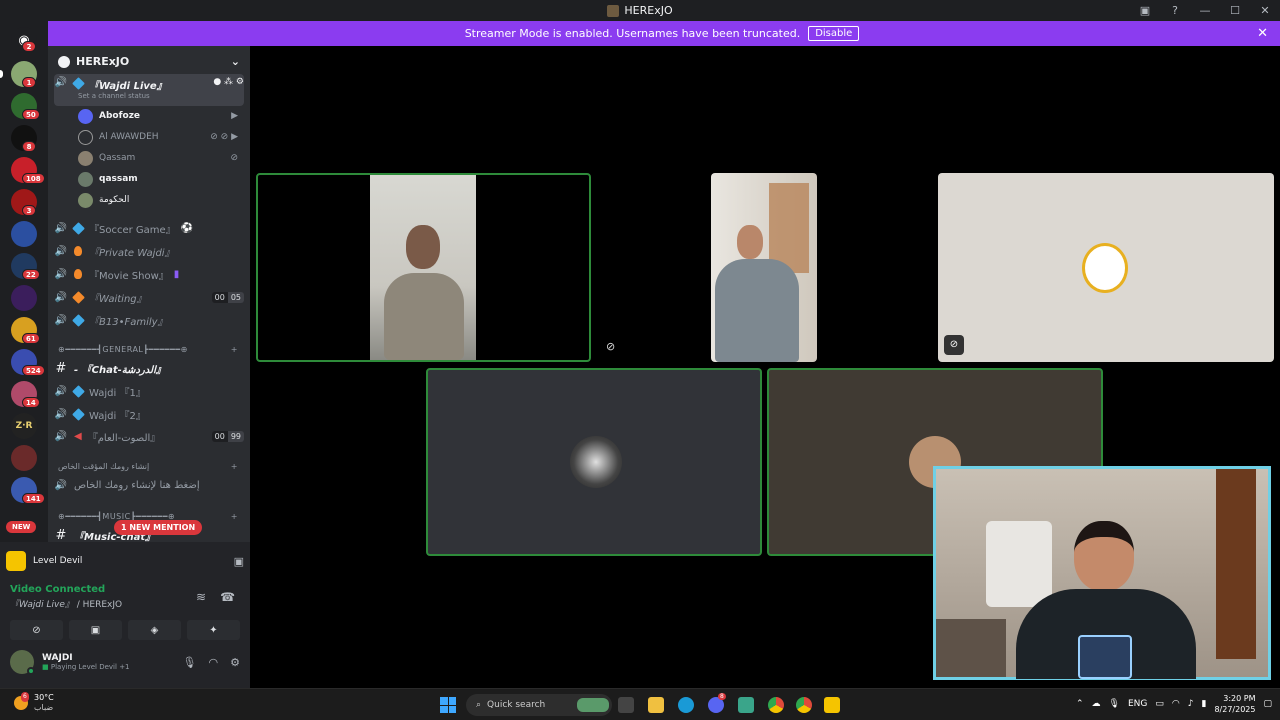  Describe the element at coordinates (158, 179) in the screenshot. I see `voice-member: qassam` at that location.